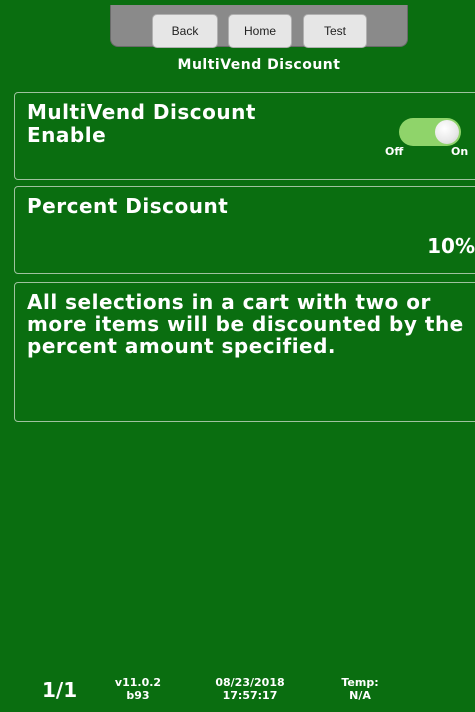  What do you see at coordinates (430, 132) in the screenshot?
I see `enable-toggle-switch` at bounding box center [430, 132].